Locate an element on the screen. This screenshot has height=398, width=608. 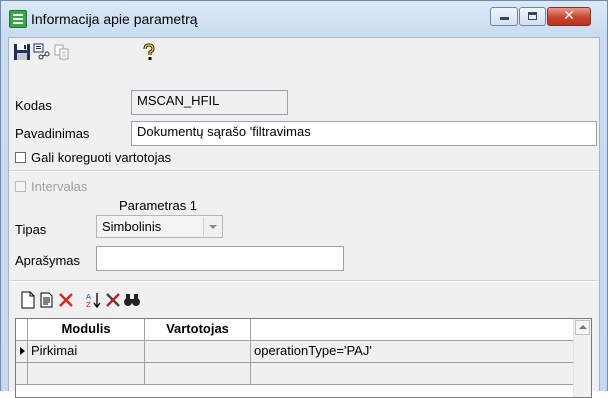
new-icon is located at coordinates (28, 300).